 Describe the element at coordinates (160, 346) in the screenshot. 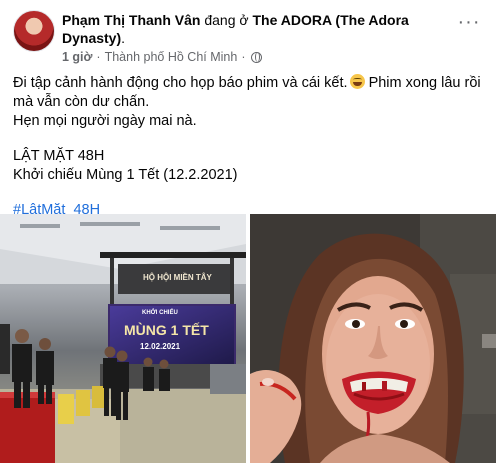

I see `screen-text-line-3: 12.02.2021` at that location.